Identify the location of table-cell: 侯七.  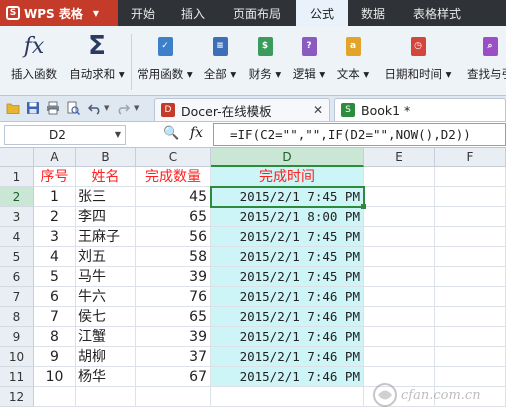
(106, 317).